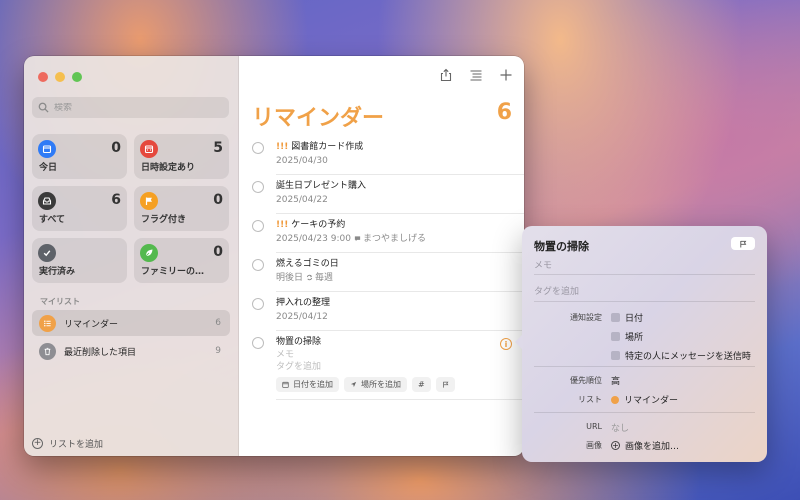 This screenshot has width=800, height=500. Describe the element at coordinates (357, 239) in the screenshot. I see `message-bubble-icon` at that location.